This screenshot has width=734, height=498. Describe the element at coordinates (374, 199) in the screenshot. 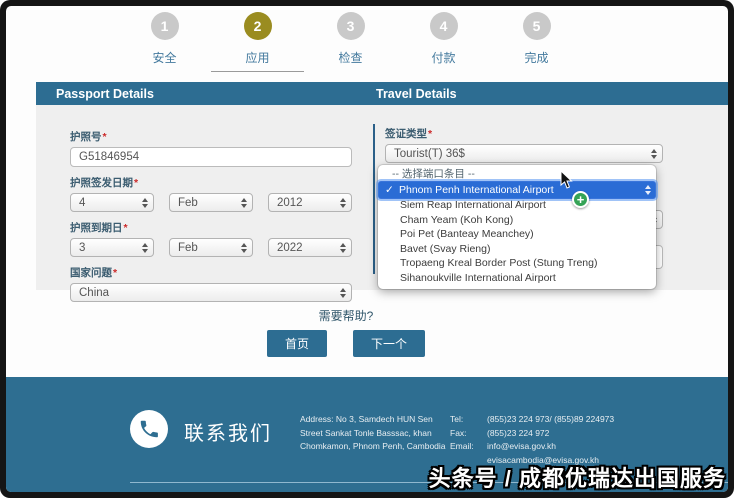

I see `column-divider` at that location.